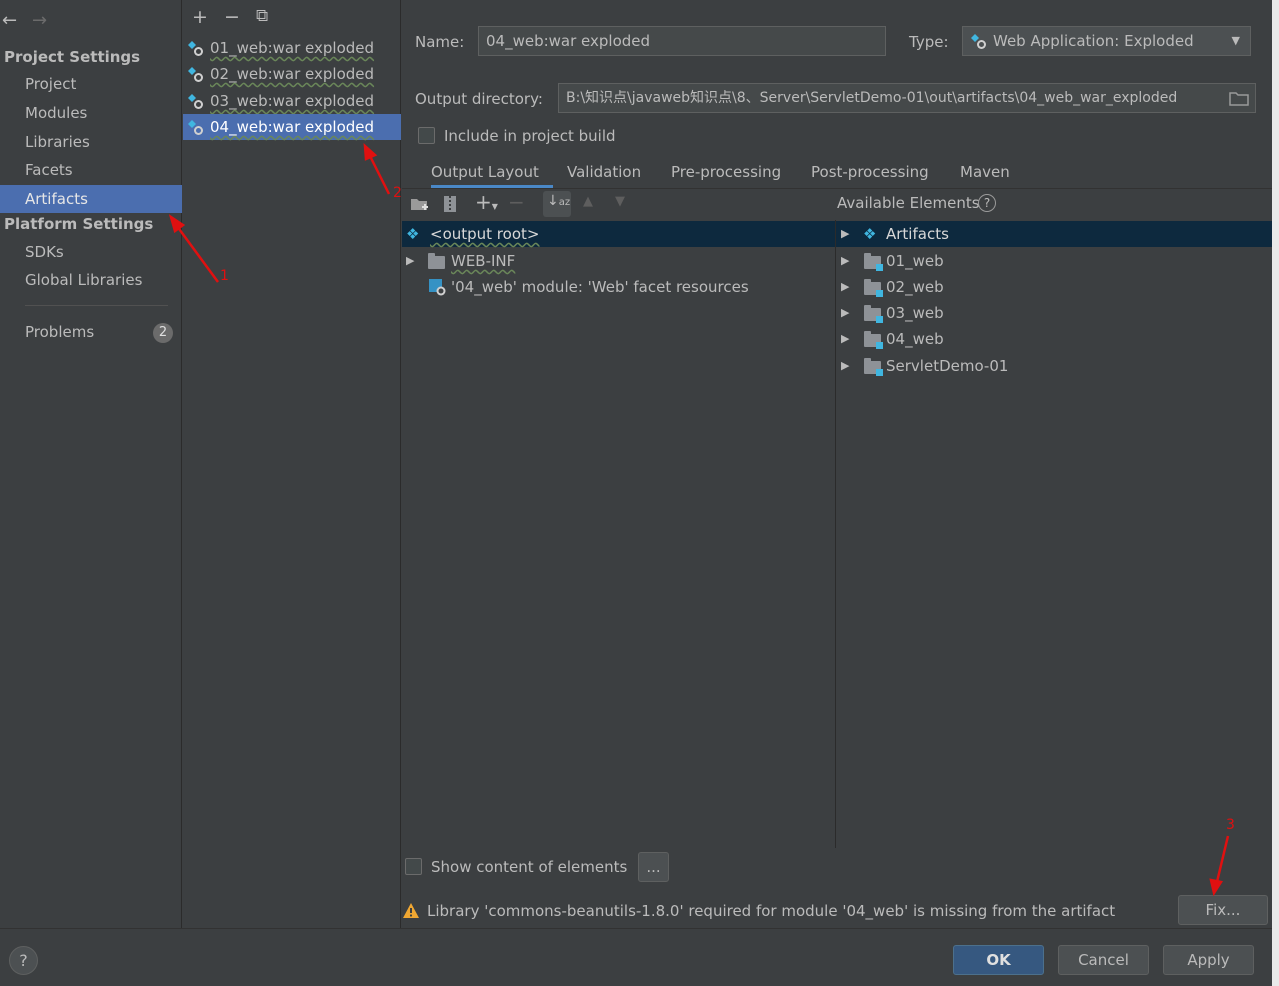 The height and width of the screenshot is (986, 1279). I want to click on nav-item-libraries: Libraries, so click(91, 142).